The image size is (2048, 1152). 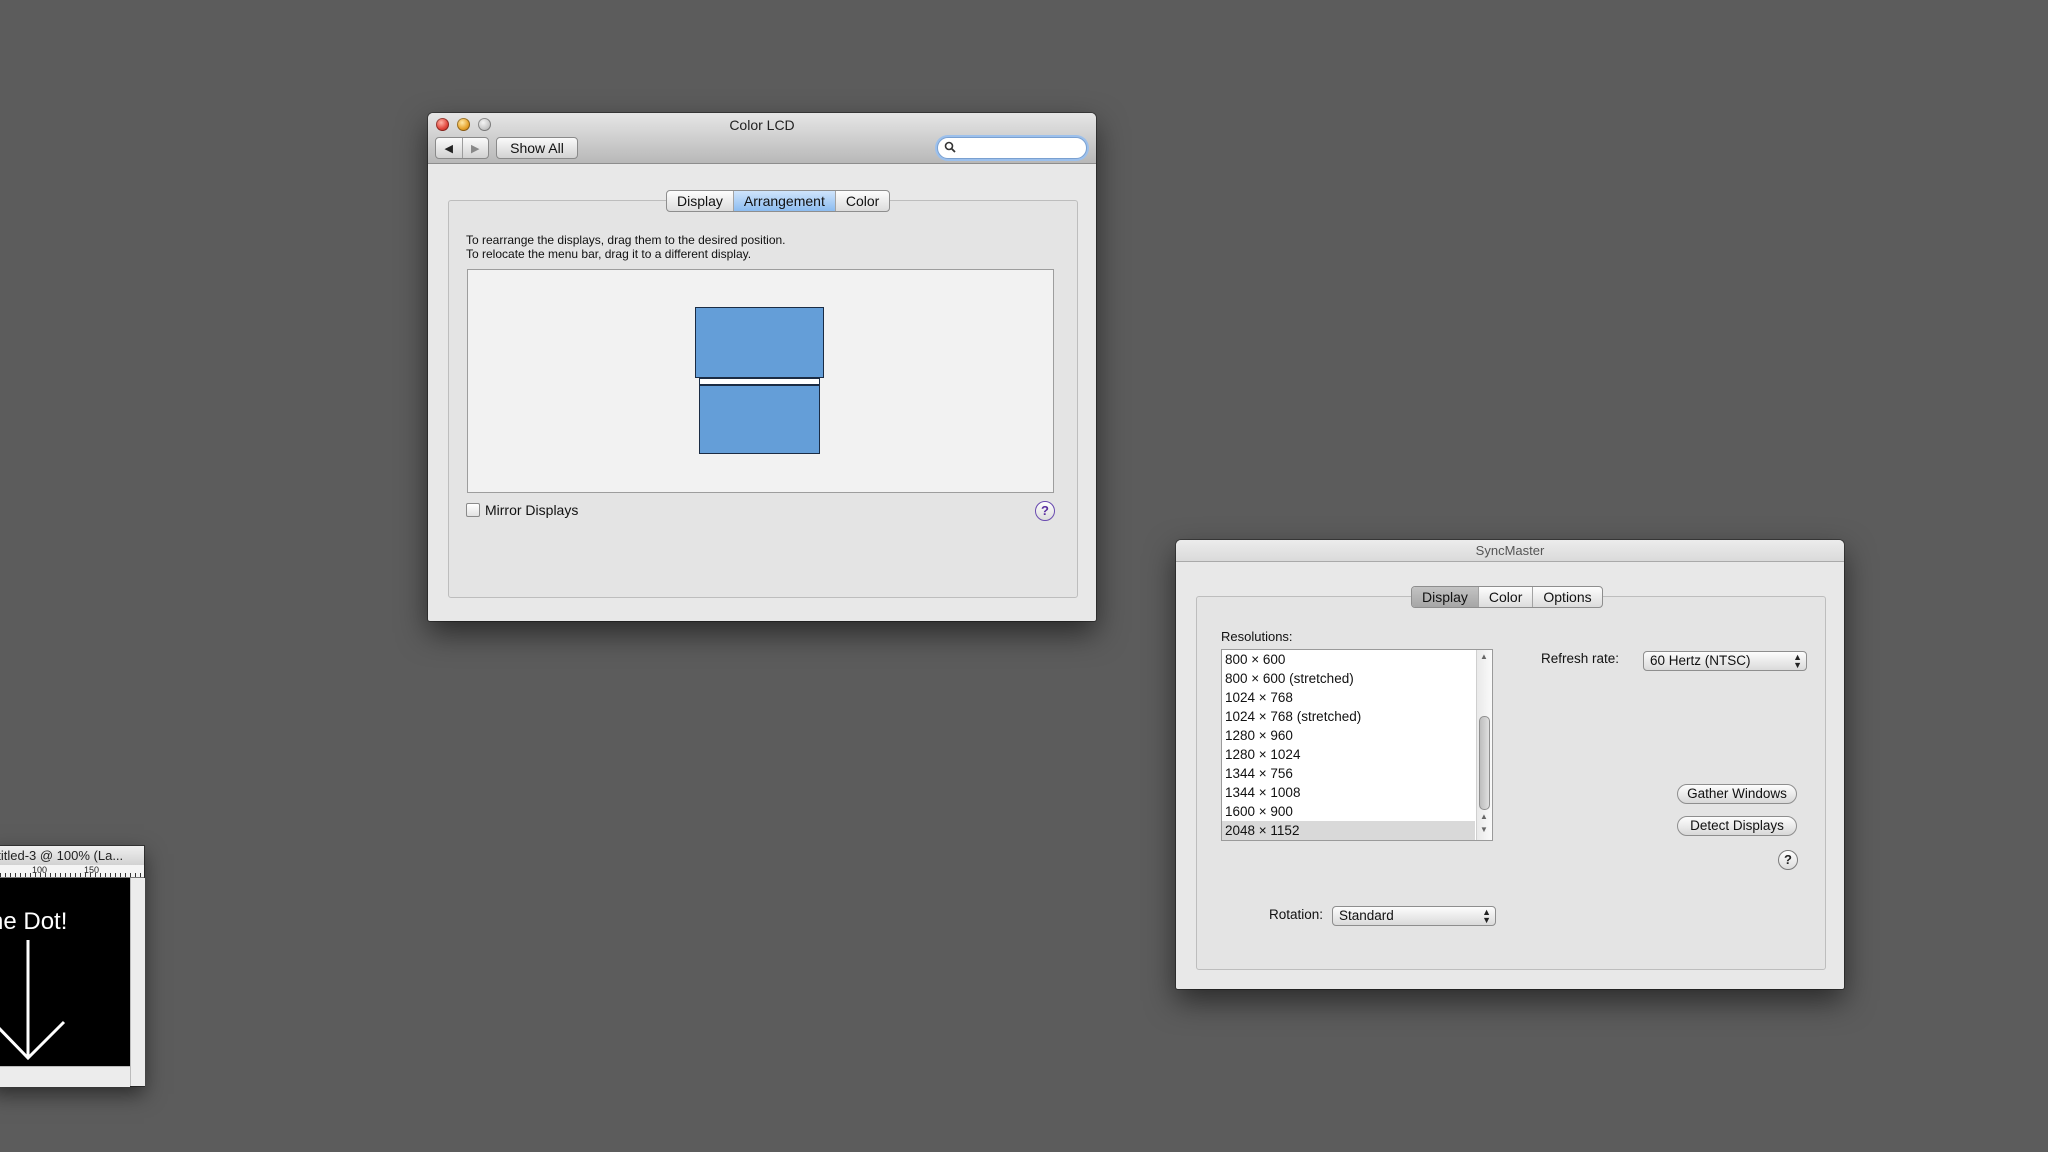 I want to click on refresh-rate-select: 60 Hertz (NTSC) ▲ ▼, so click(x=1725, y=661).